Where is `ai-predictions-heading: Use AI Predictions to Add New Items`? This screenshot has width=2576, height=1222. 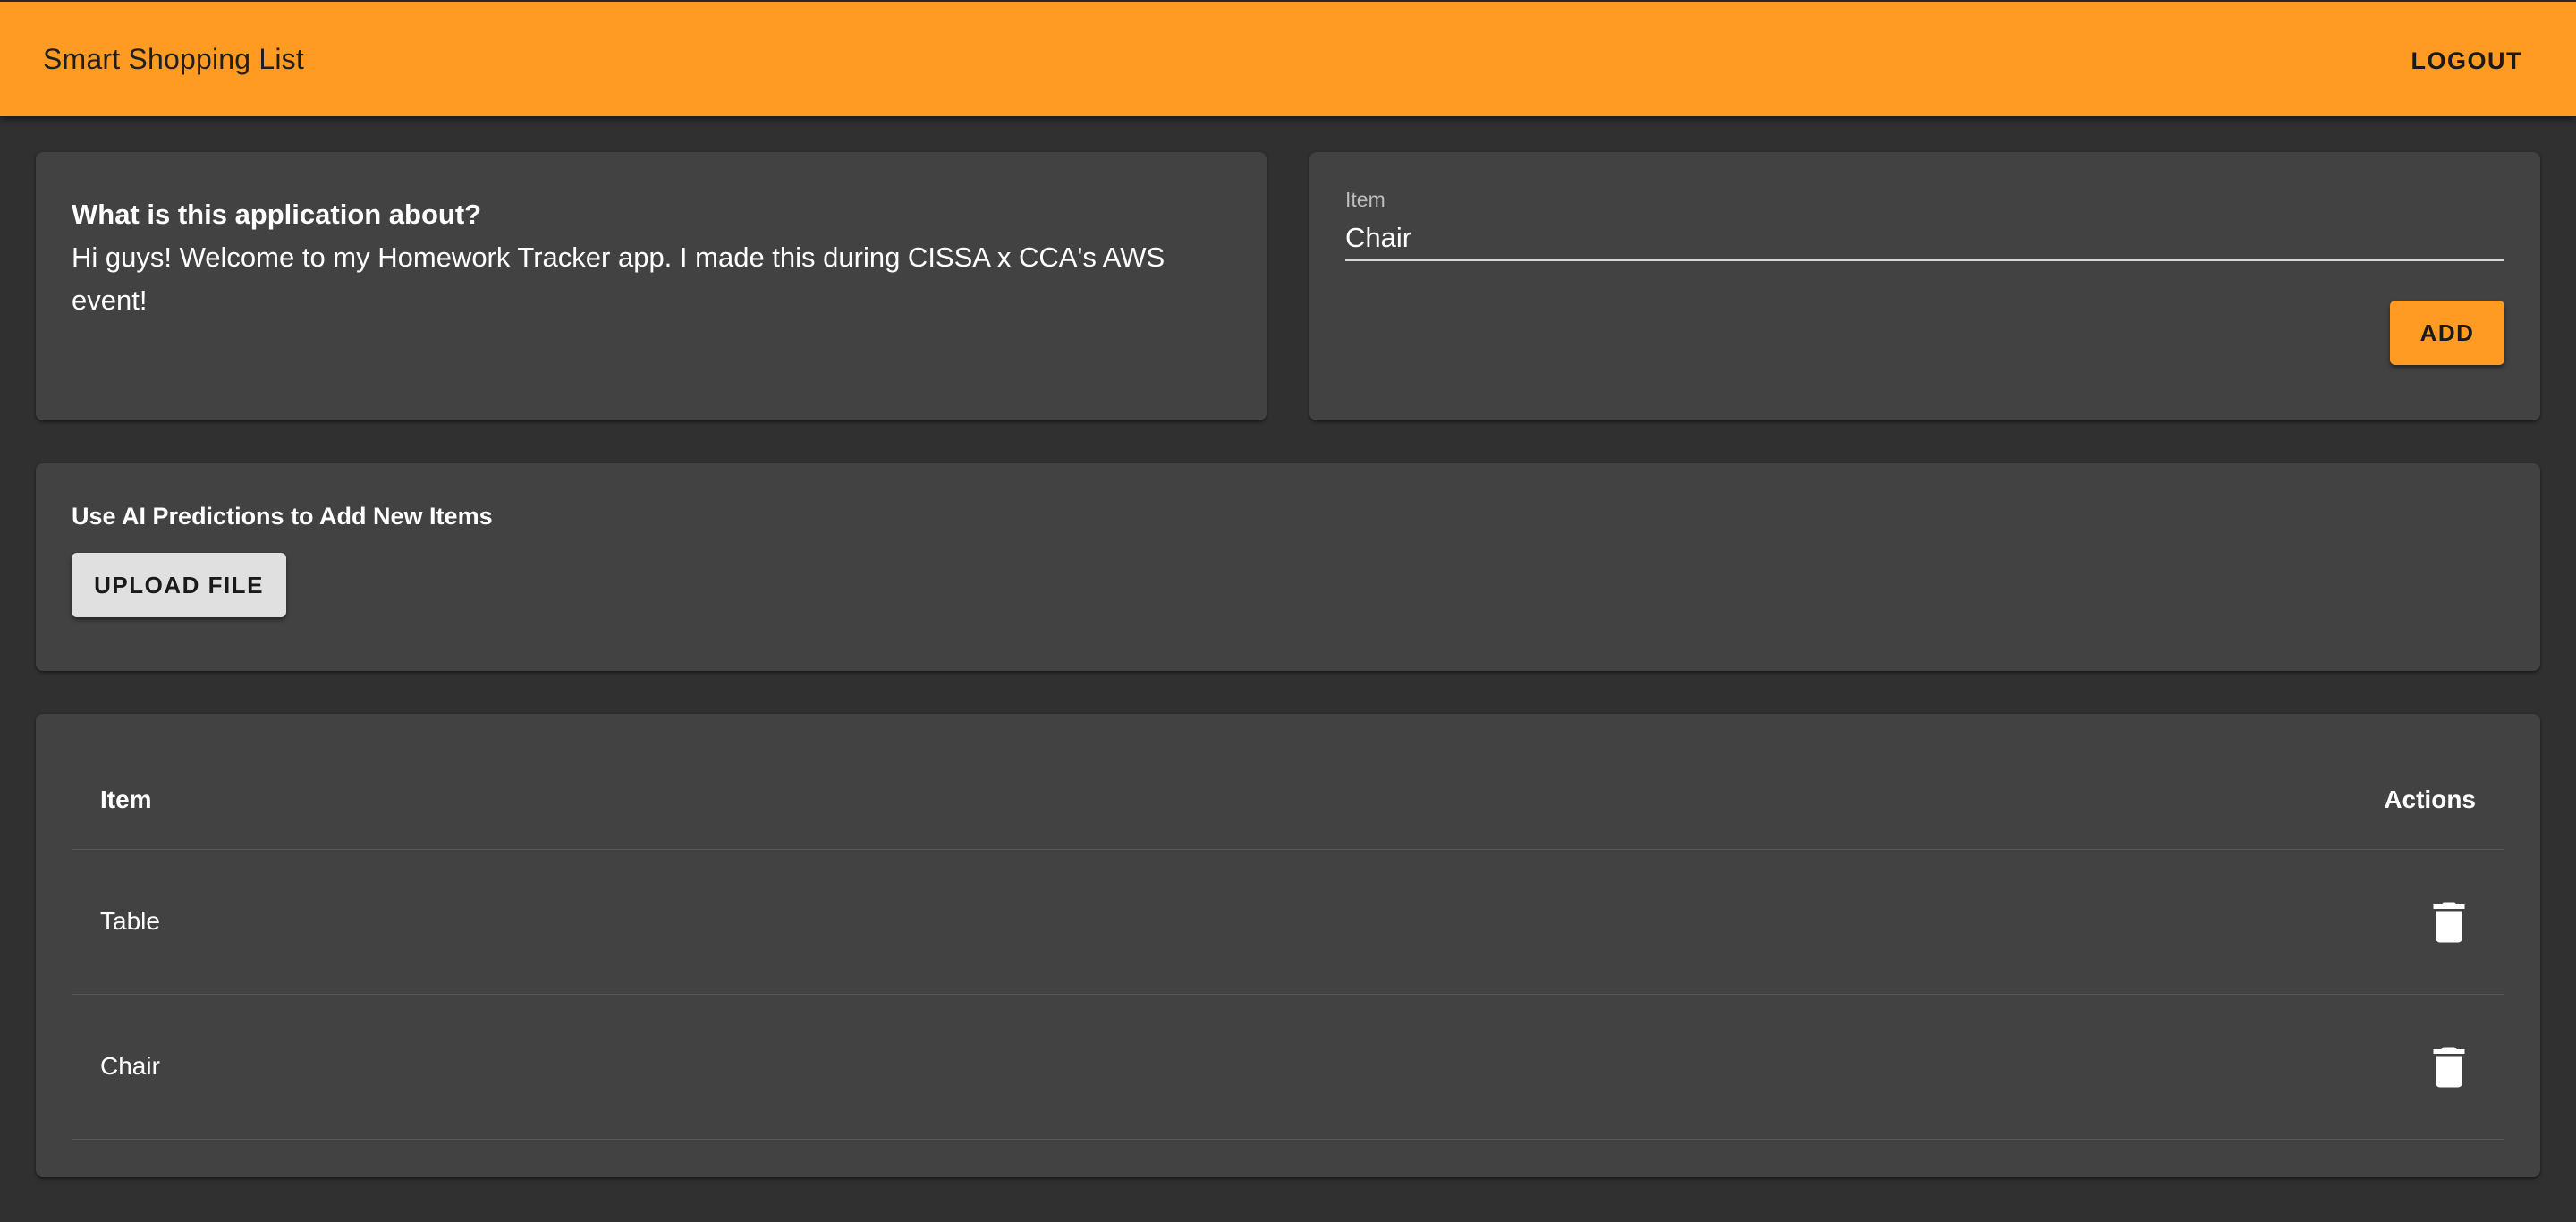 ai-predictions-heading: Use AI Predictions to Add New Items is located at coordinates (282, 516).